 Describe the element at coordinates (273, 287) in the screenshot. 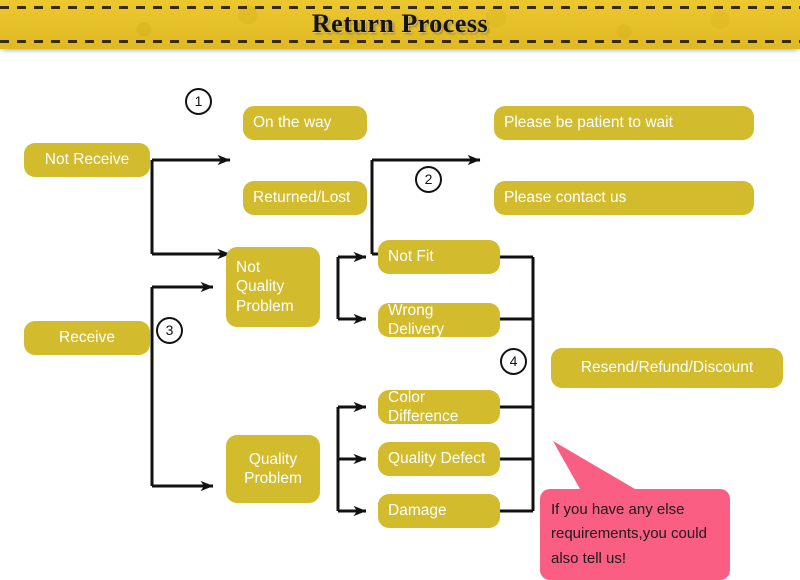

I see `node-not-quality-problem: Not Quality Problem` at that location.